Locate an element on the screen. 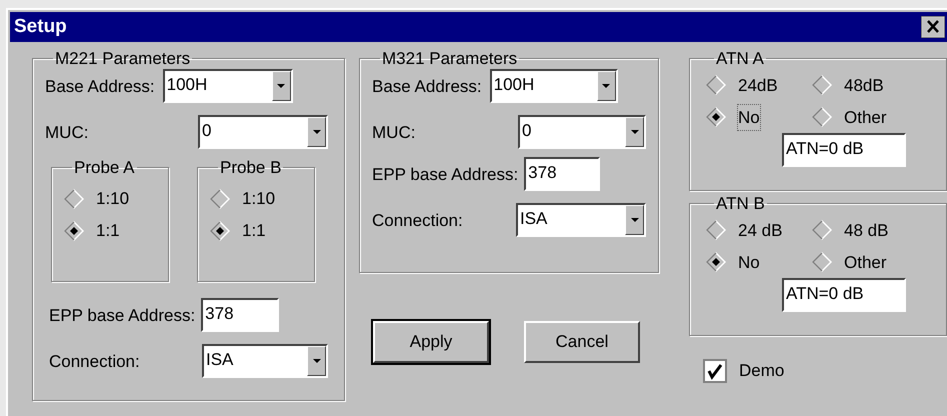 This screenshot has width=947, height=416. action-button: Cancel is located at coordinates (582, 342).